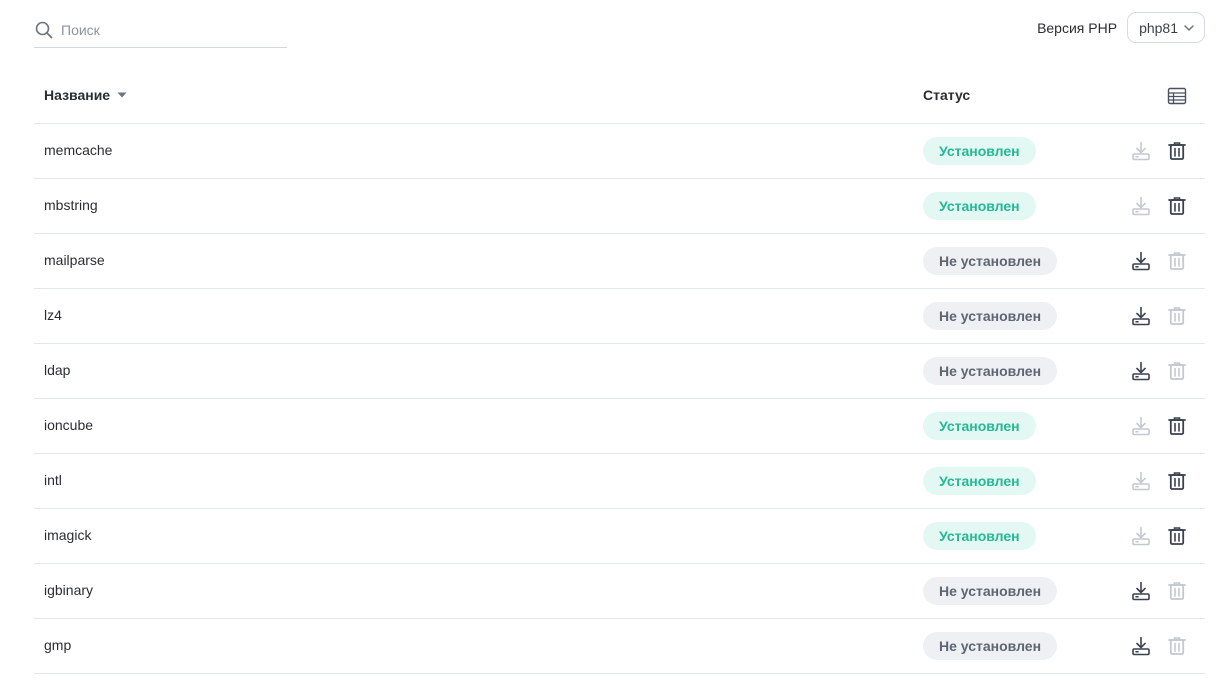  Describe the element at coordinates (619, 591) in the screenshot. I see `table-row: igbinary Не установлен` at that location.